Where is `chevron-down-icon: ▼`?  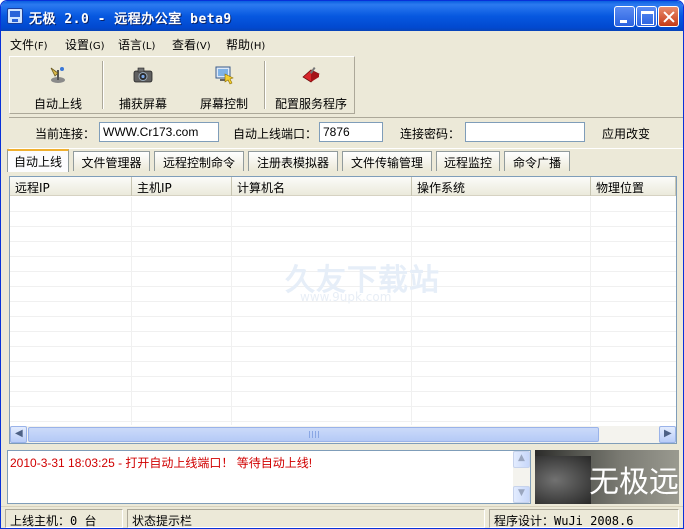 chevron-down-icon: ▼ is located at coordinates (521, 493).